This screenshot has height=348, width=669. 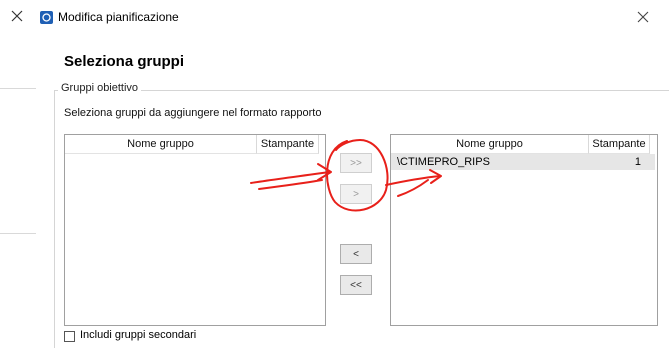 I want to click on page-title: Seleziona gruppi, so click(x=124, y=61).